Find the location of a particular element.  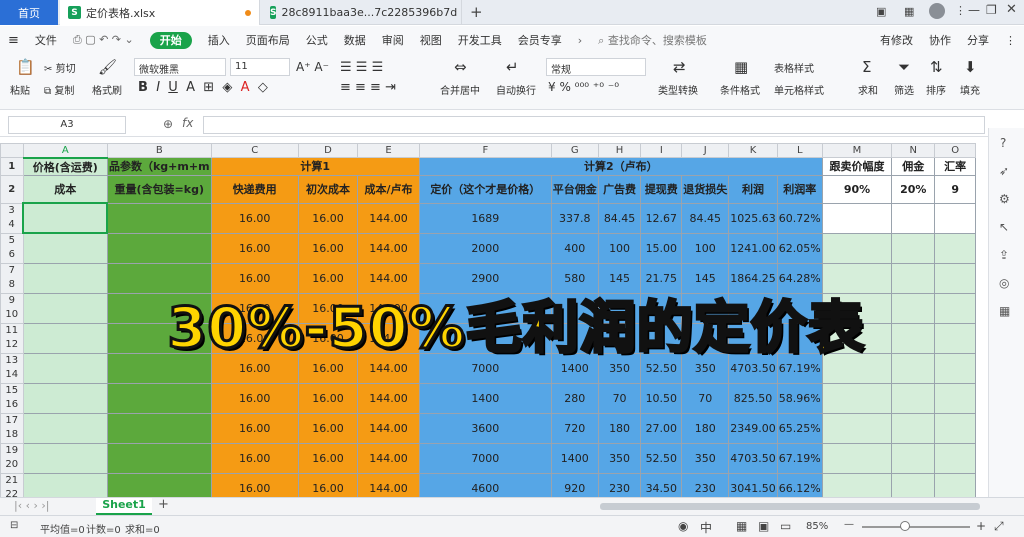

cell-n is located at coordinates (913, 218).